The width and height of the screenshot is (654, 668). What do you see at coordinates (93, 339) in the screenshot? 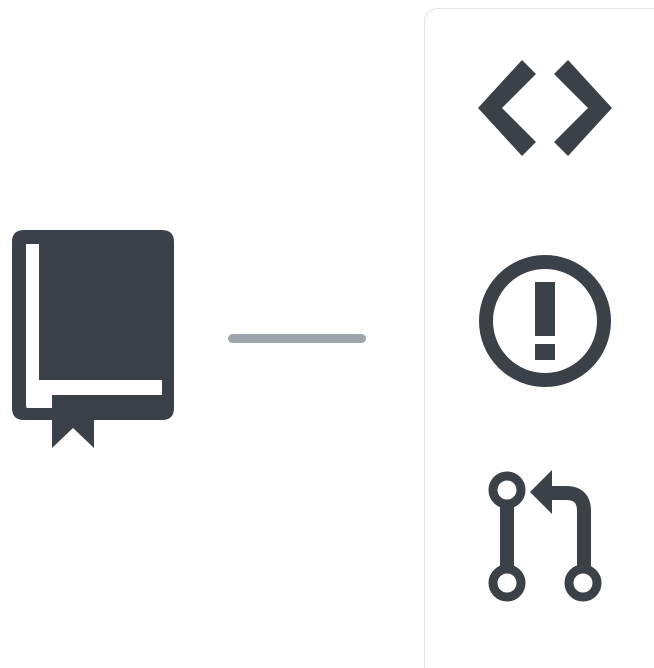
I see `repo-book-icon` at bounding box center [93, 339].